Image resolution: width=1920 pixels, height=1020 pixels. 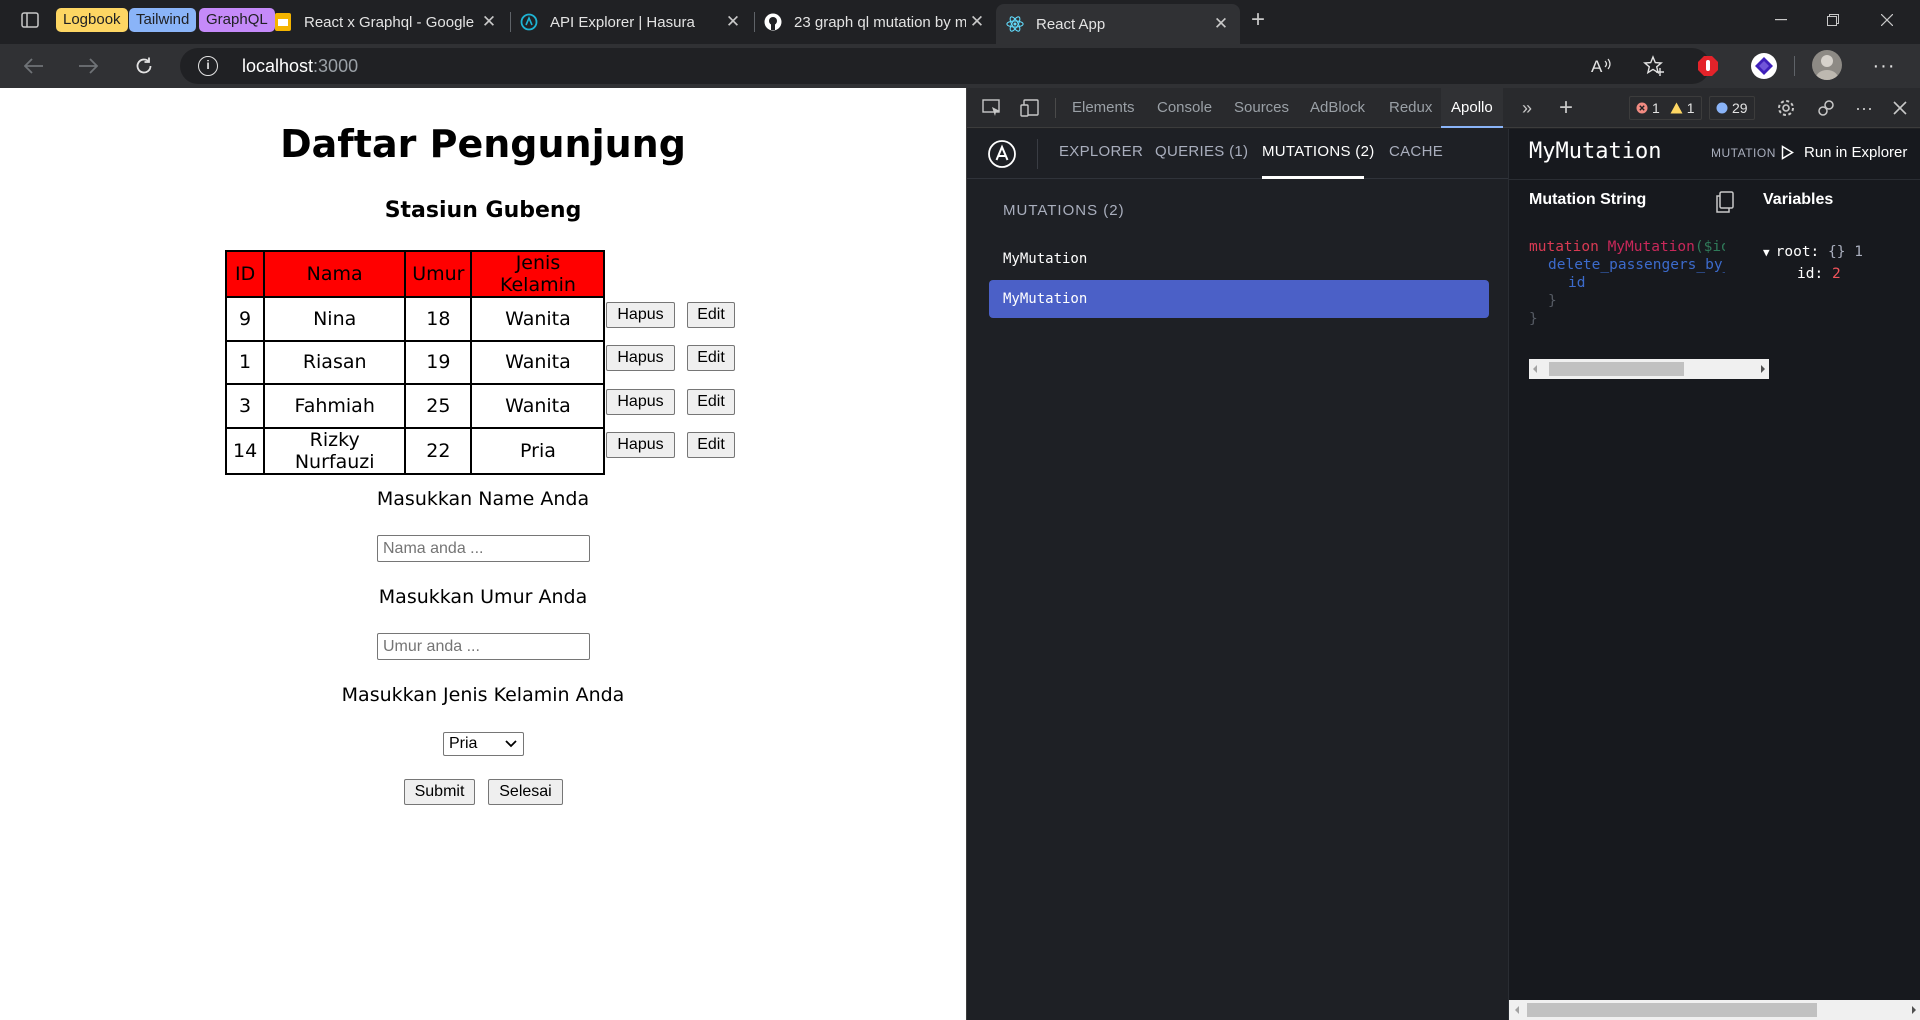 I want to click on tab-group-tailwind: Tailwind, so click(x=163, y=20).